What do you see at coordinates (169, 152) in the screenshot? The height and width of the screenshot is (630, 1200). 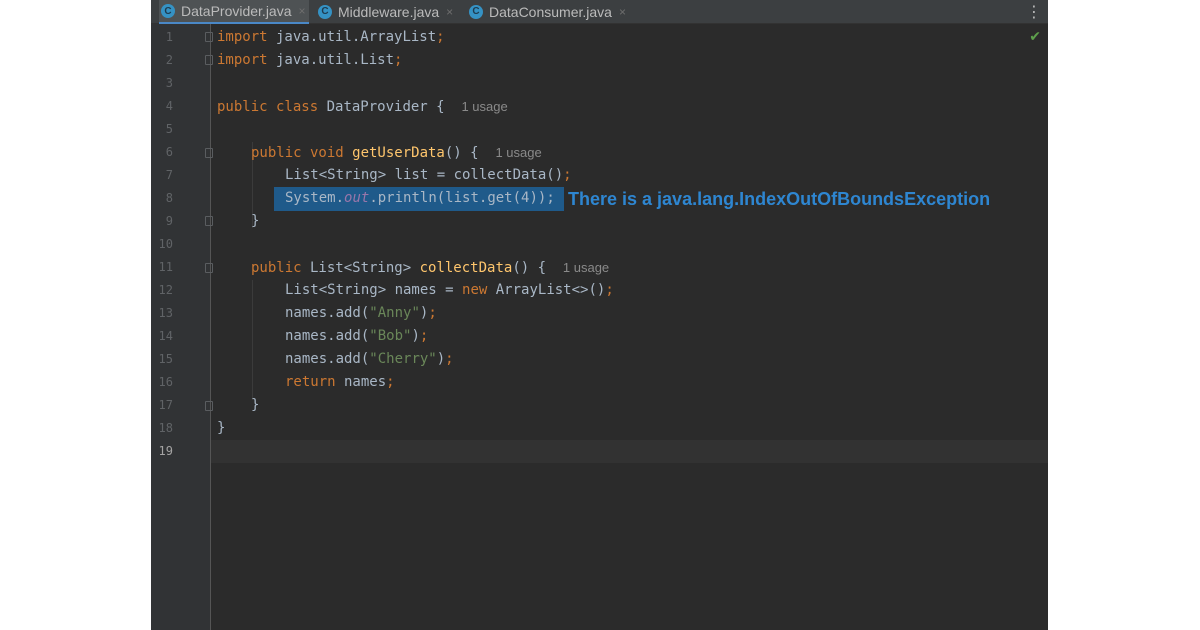 I see `line-number: 6` at bounding box center [169, 152].